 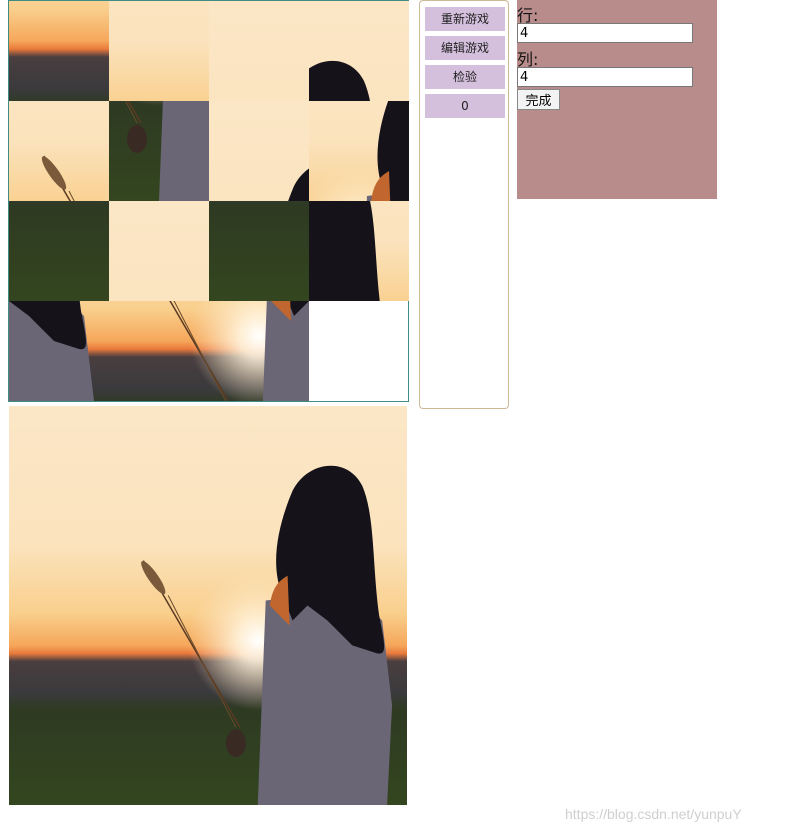 I want to click on control-panel: 重新游戏 编辑游戏 检验 0, so click(x=464, y=204).